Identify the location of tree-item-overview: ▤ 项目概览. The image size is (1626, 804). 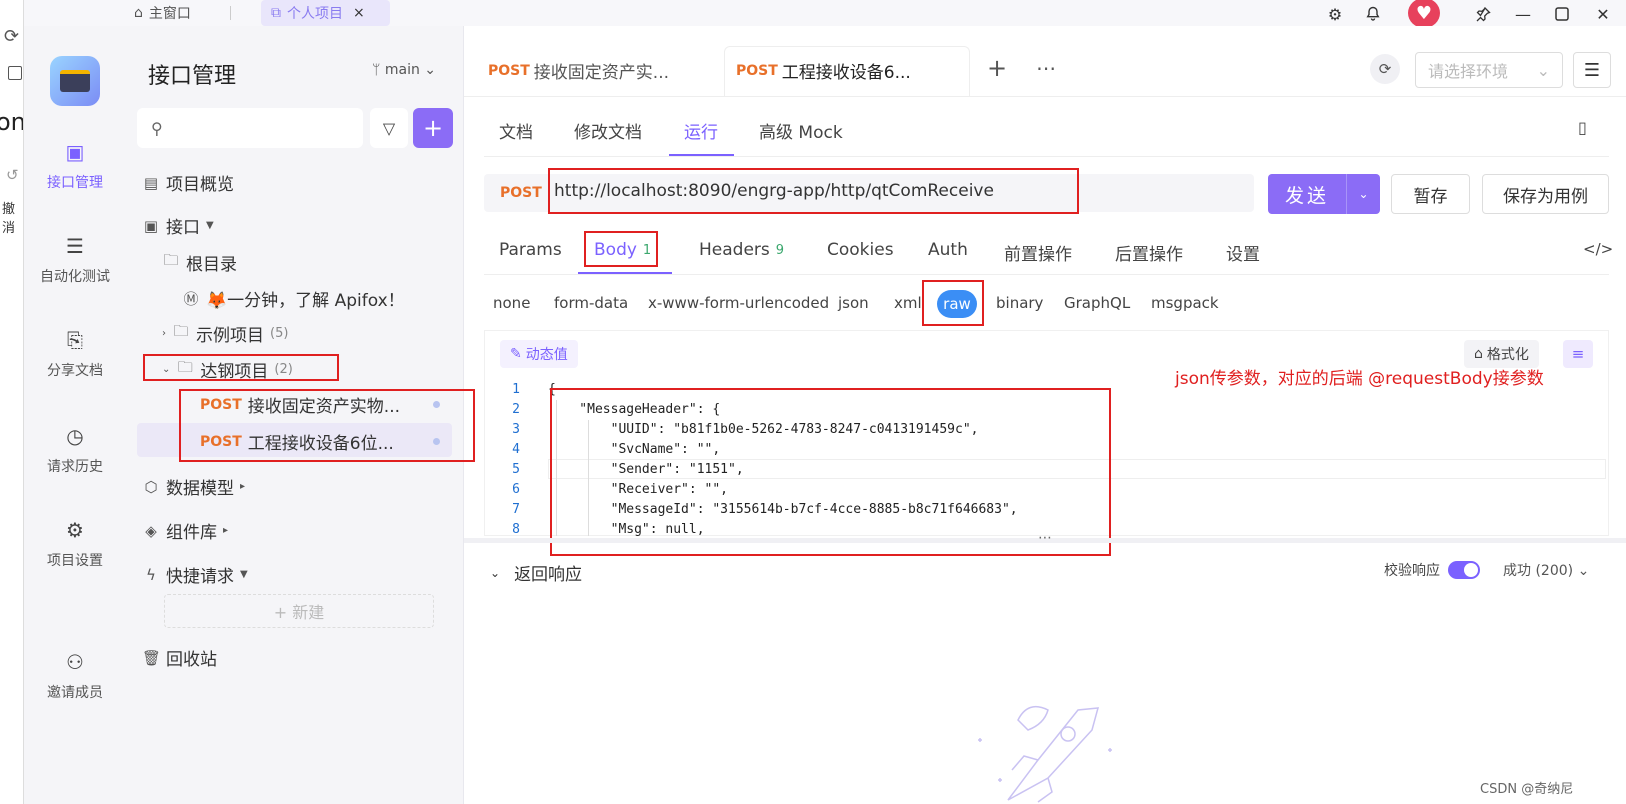
(188, 183).